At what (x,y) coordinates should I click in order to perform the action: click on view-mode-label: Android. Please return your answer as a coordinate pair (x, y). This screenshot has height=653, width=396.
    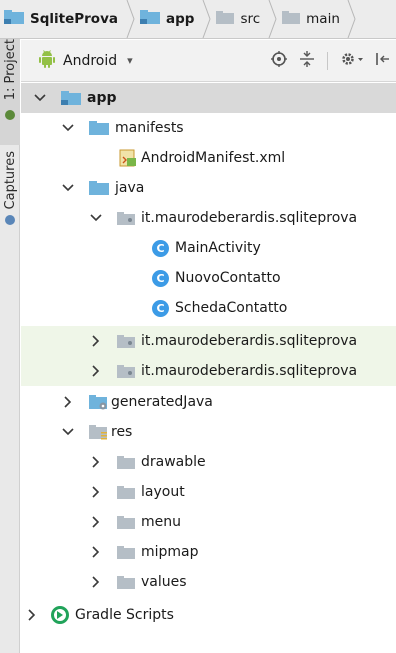
    Looking at the image, I should click on (90, 60).